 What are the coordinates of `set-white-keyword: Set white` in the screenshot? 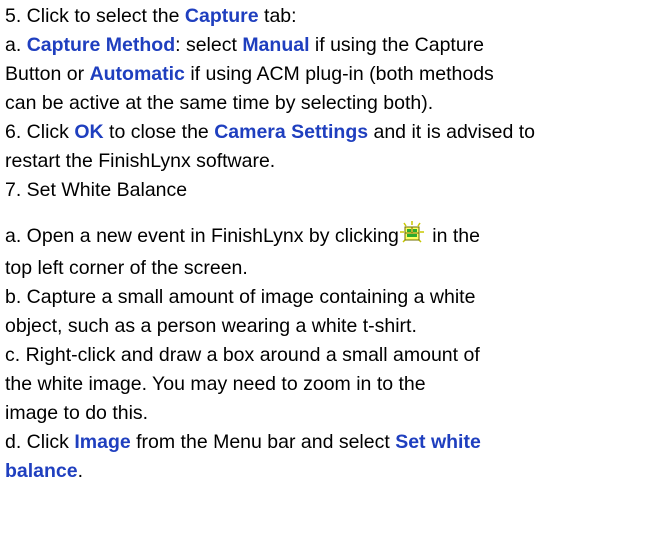 It's located at (438, 442).